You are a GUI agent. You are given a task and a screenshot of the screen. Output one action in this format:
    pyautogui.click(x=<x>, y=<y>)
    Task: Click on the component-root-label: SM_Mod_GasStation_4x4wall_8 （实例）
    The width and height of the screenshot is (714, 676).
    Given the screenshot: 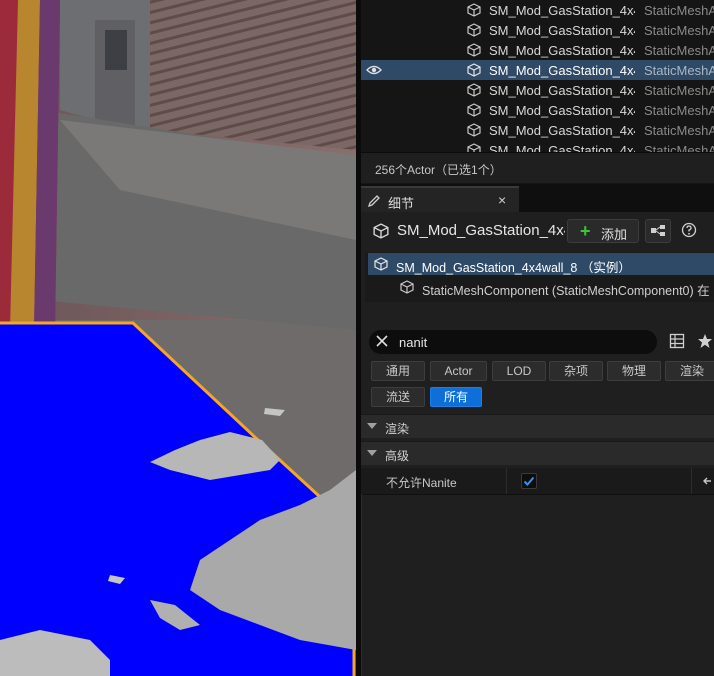 What is the action you would take?
    pyautogui.click(x=513, y=268)
    